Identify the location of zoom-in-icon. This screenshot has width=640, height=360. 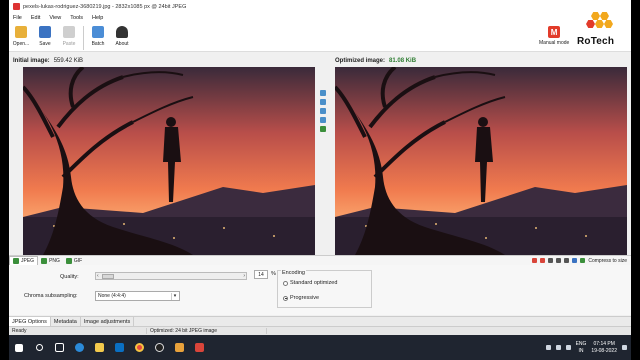
(323, 93).